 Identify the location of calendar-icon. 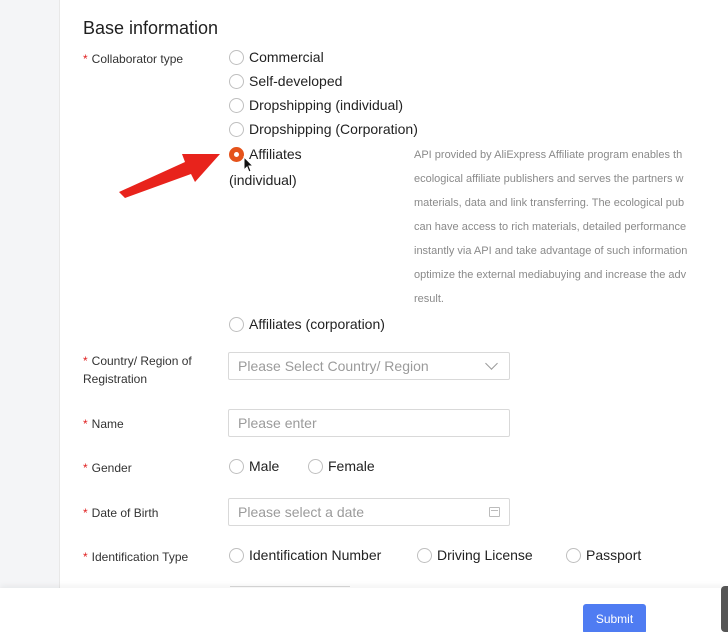
(494, 512).